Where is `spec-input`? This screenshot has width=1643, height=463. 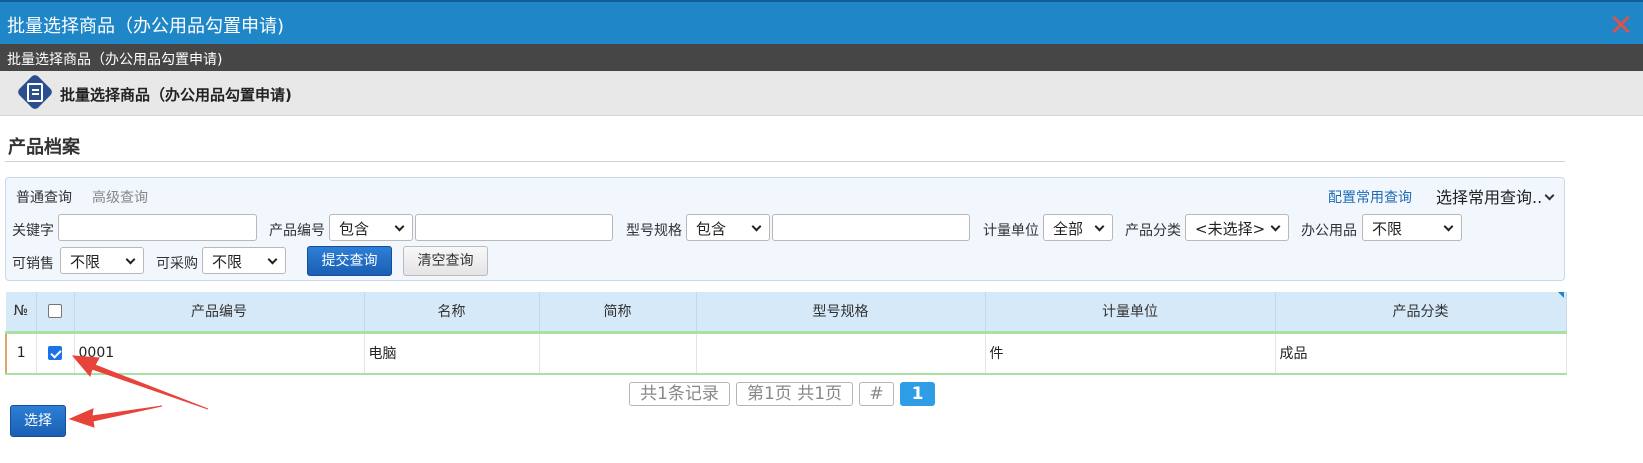
spec-input is located at coordinates (871, 227).